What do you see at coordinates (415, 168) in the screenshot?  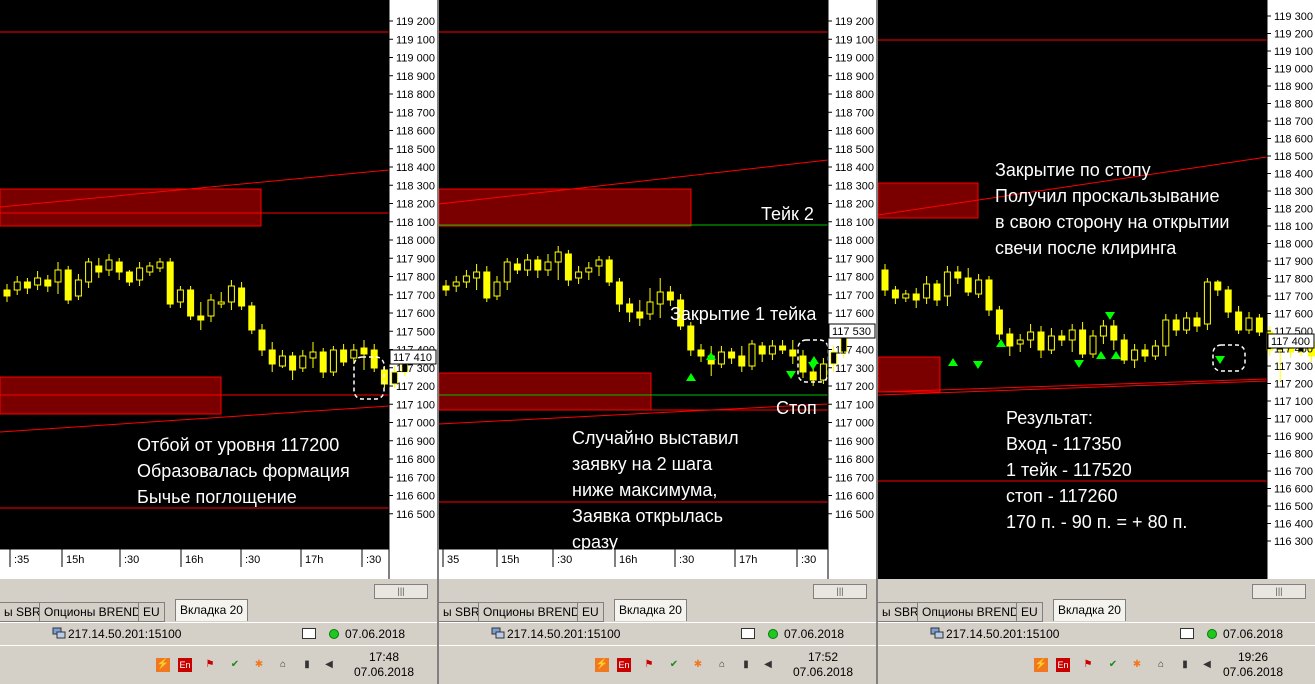 I see `y-tick-label: 118 400` at bounding box center [415, 168].